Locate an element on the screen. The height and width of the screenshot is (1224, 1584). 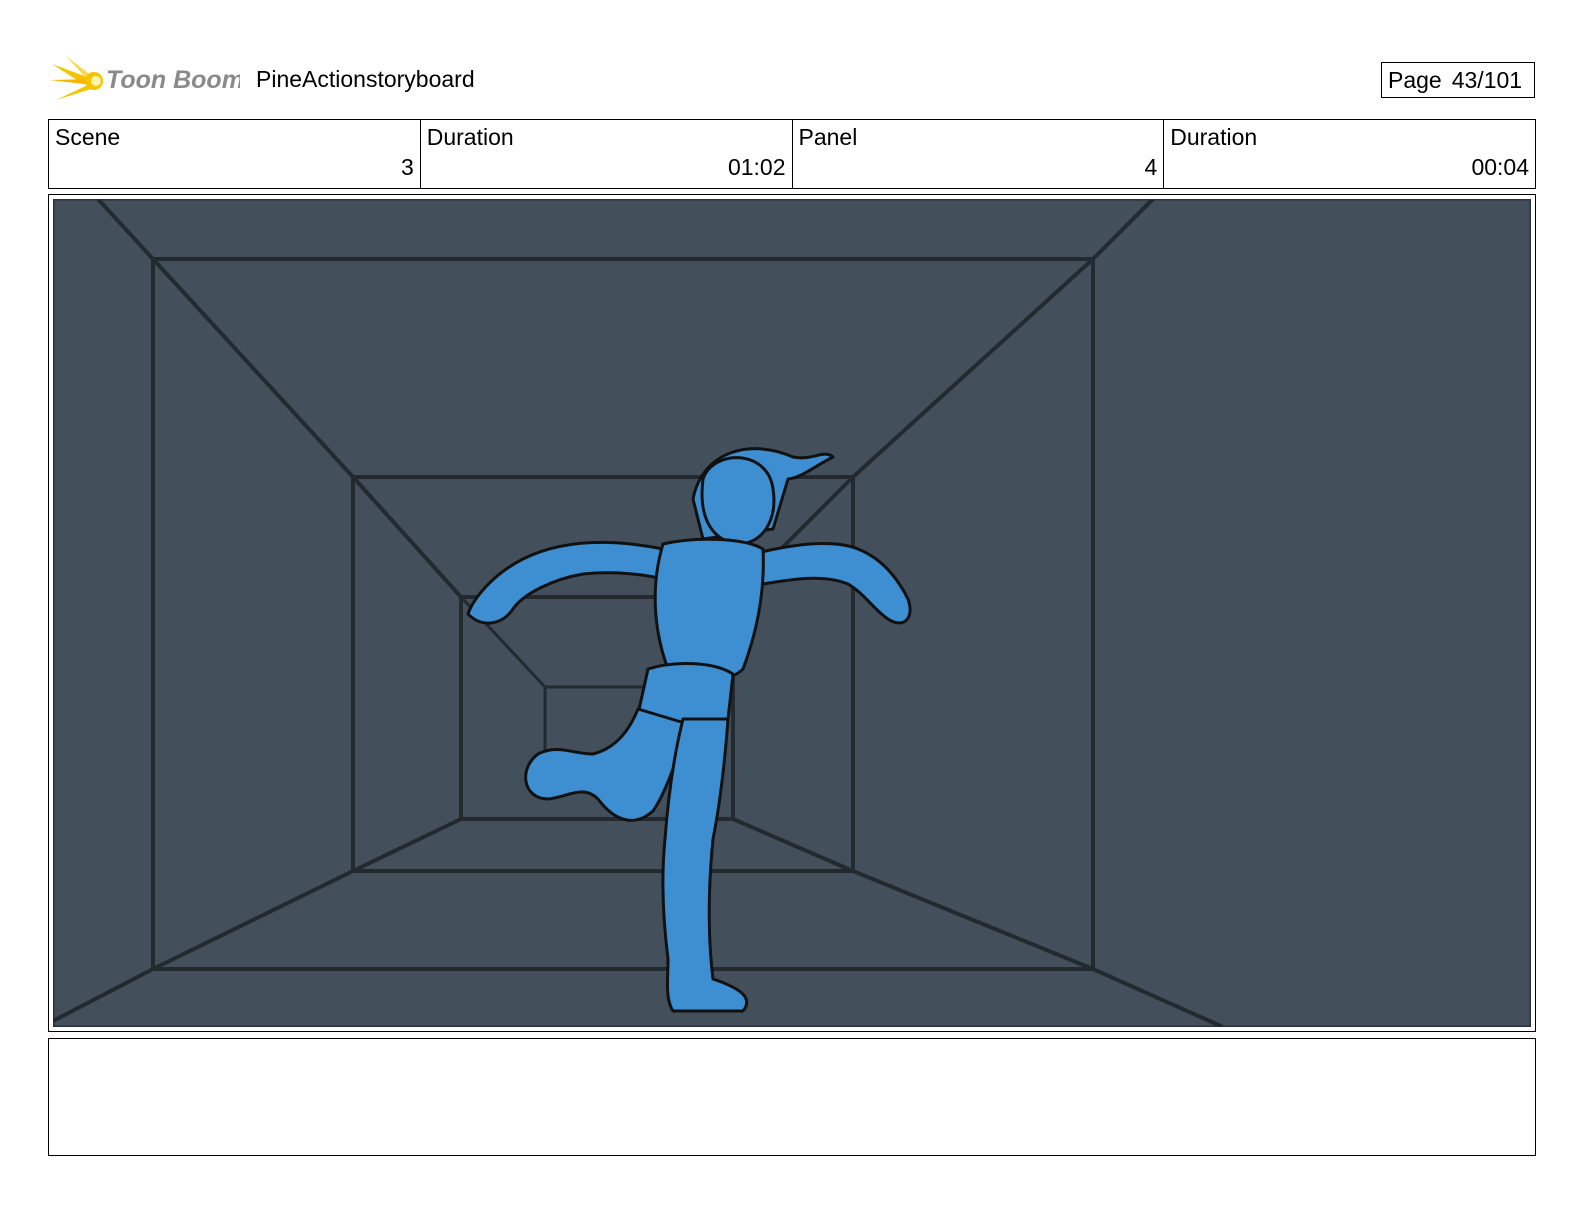
scene-label: Scene is located at coordinates (88, 137).